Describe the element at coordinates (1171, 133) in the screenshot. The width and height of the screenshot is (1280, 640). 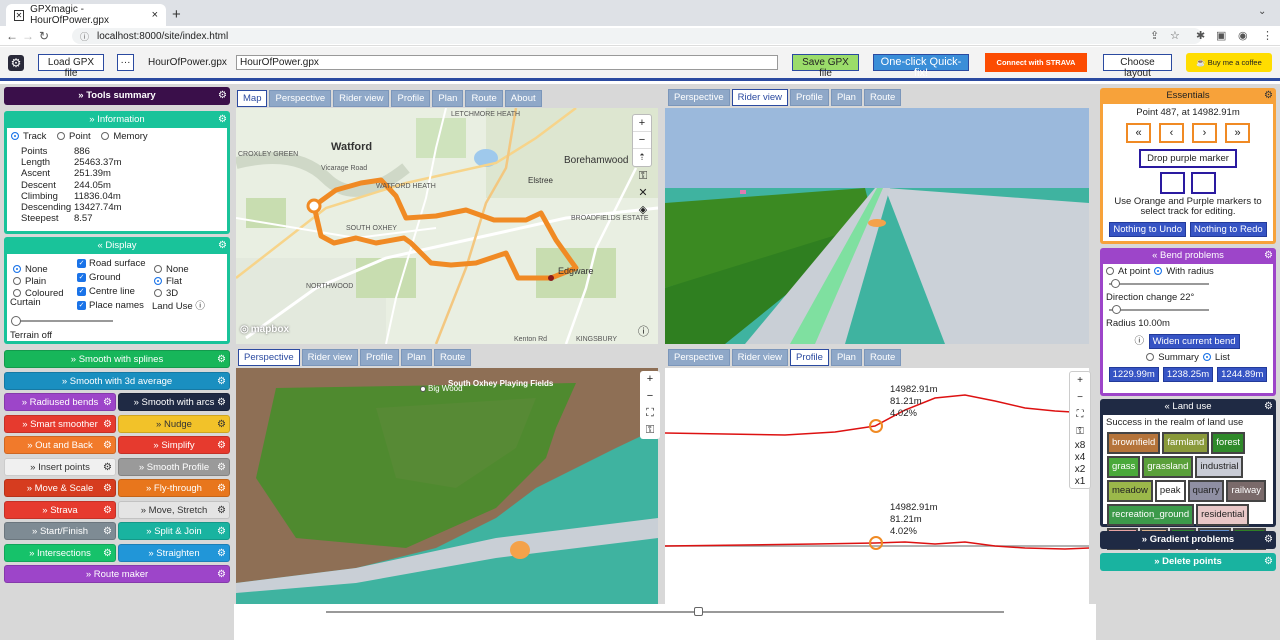
I see `marker-nav-button: ‹` at that location.